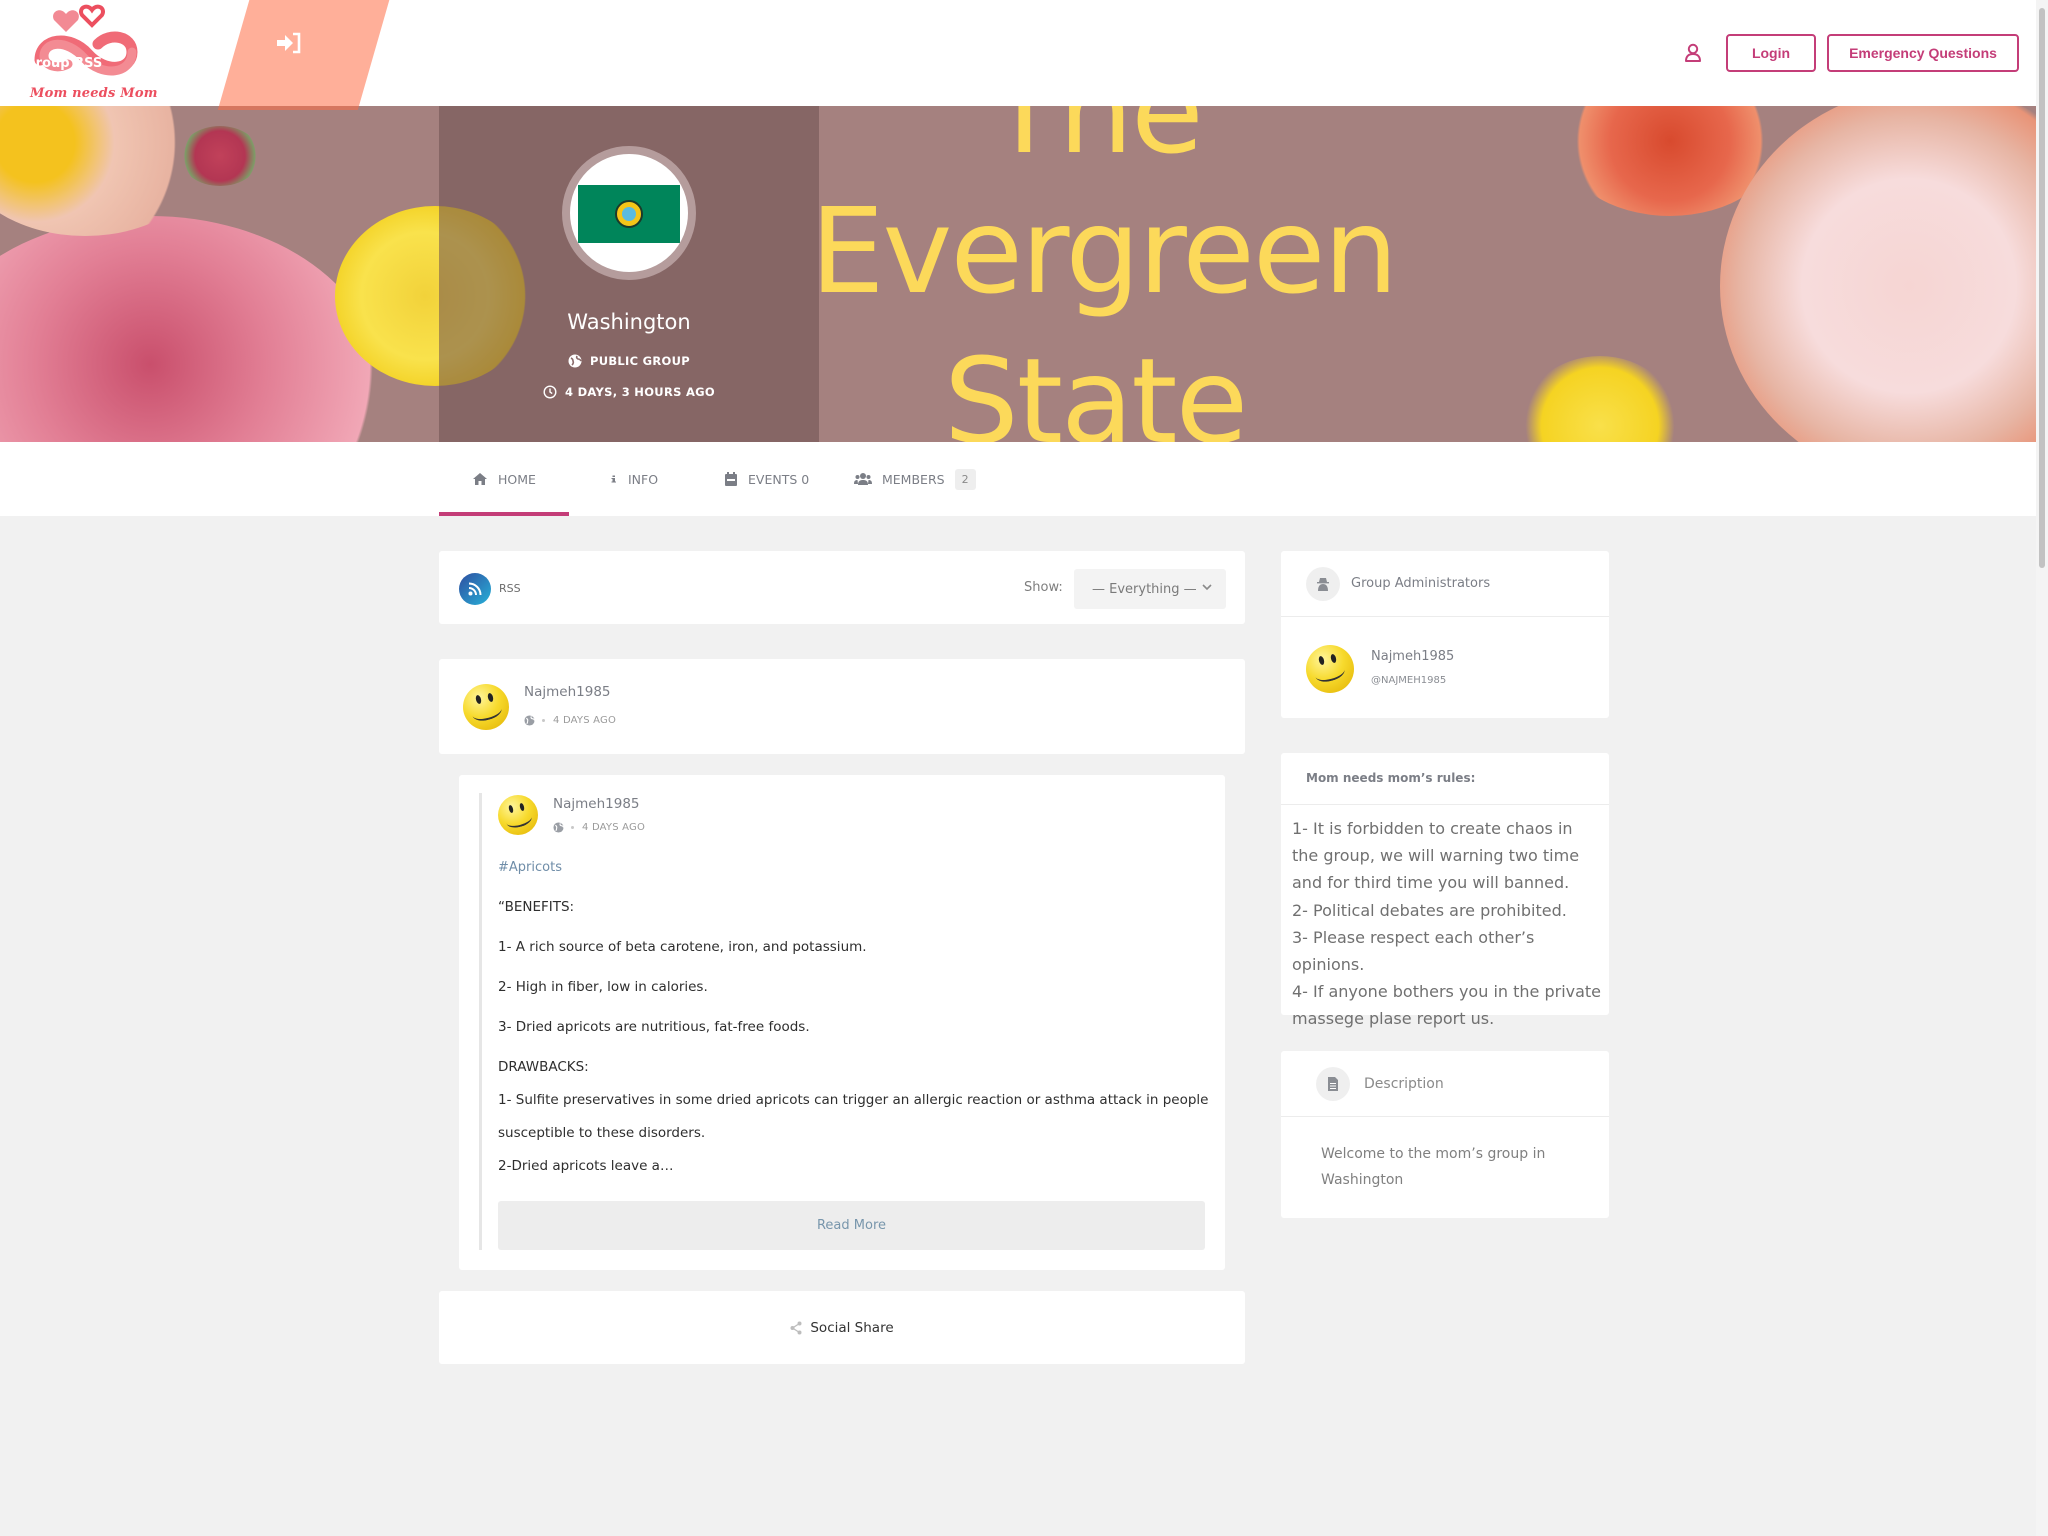 This screenshot has height=1536, width=2048. What do you see at coordinates (2042, 288) in the screenshot?
I see `scrollbar-thumb` at bounding box center [2042, 288].